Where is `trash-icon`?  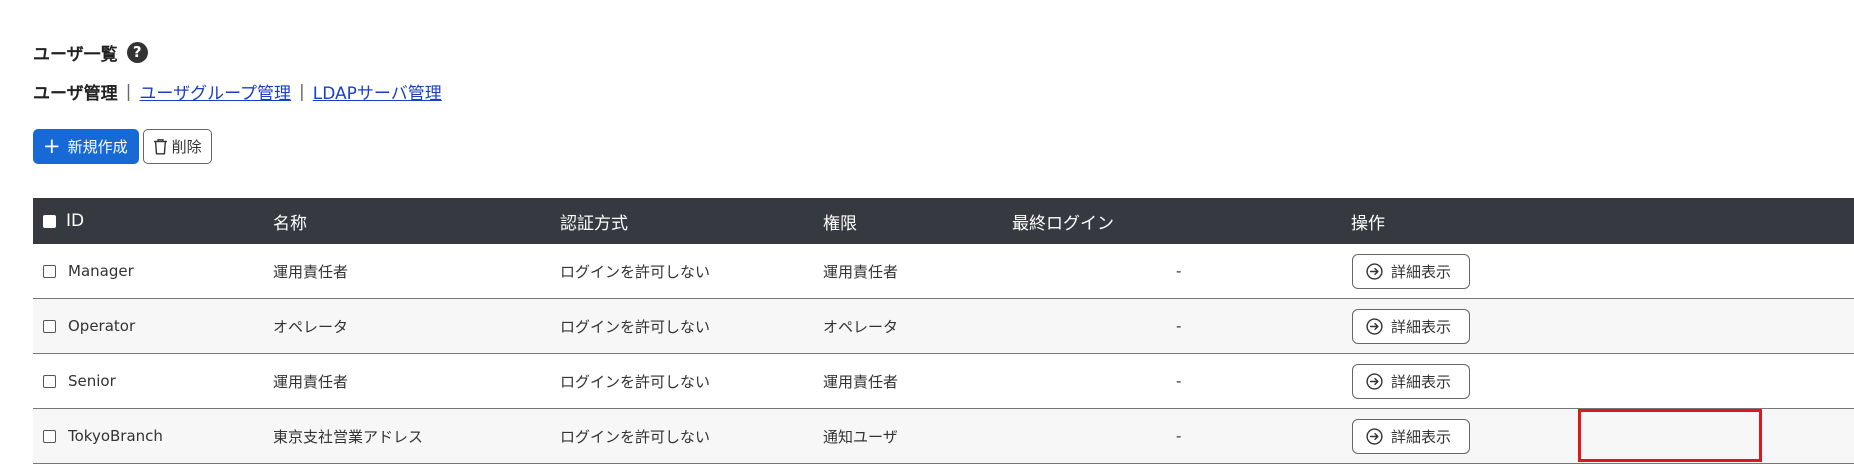 trash-icon is located at coordinates (160, 146).